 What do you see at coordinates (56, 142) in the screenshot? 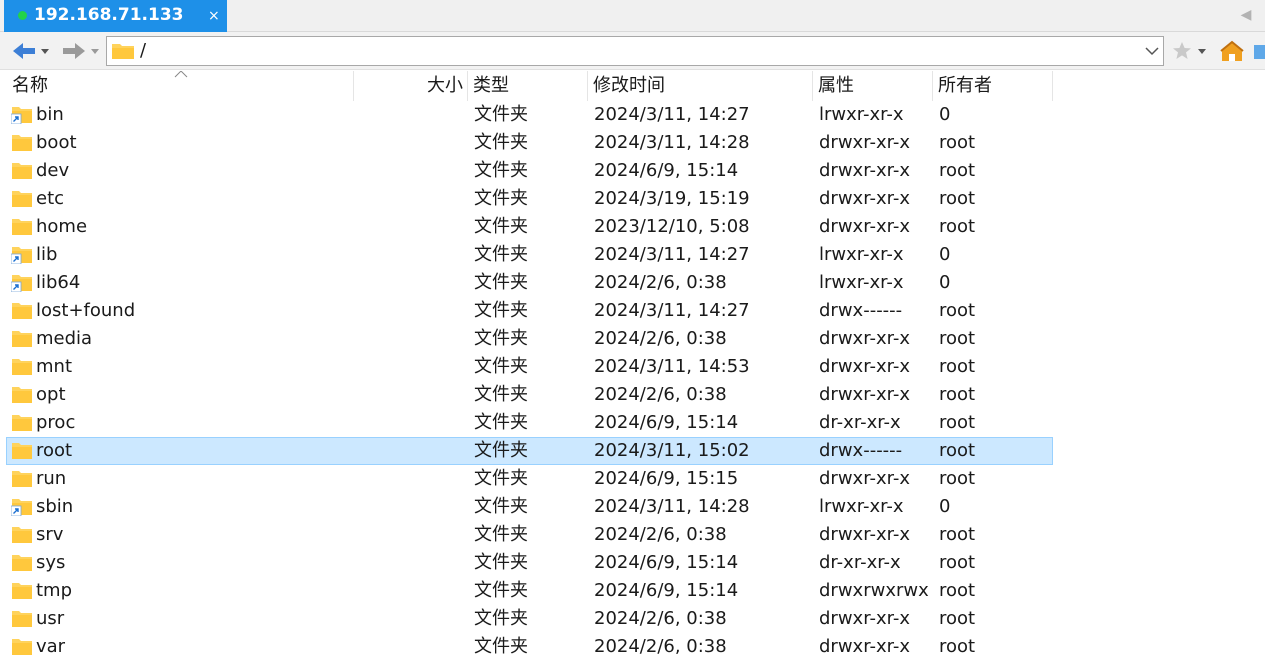
I see `file-name: boot` at bounding box center [56, 142].